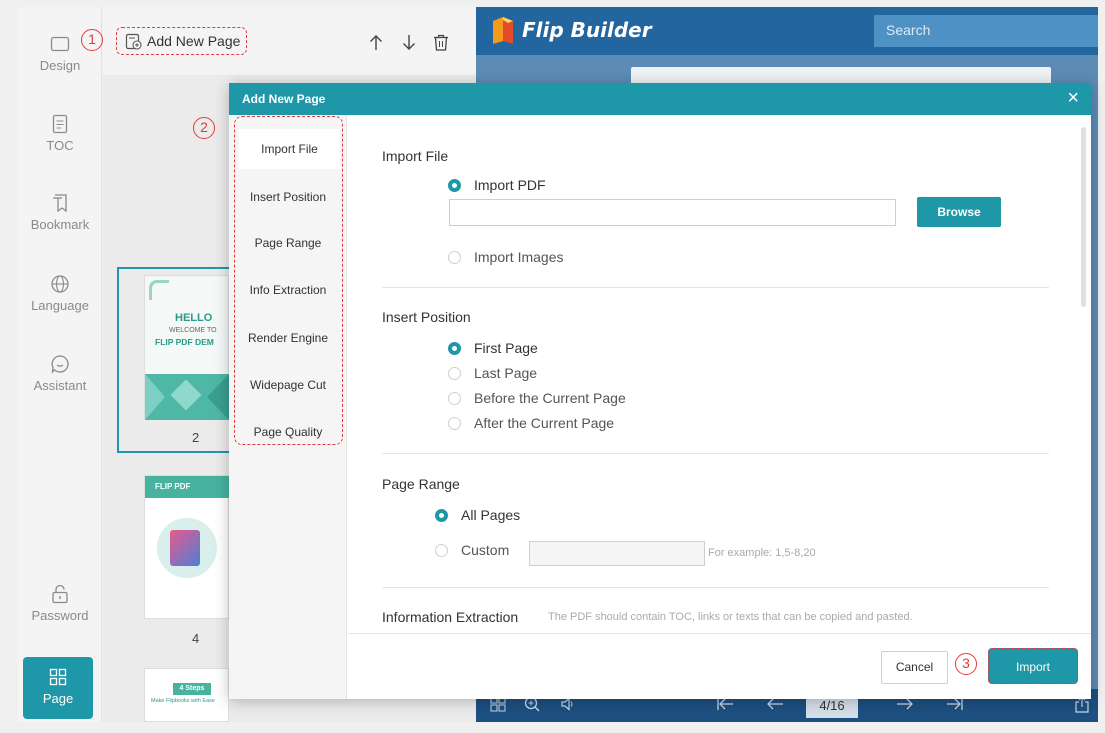 The width and height of the screenshot is (1105, 733). Describe the element at coordinates (485, 550) in the screenshot. I see `radio-label: Custom` at that location.